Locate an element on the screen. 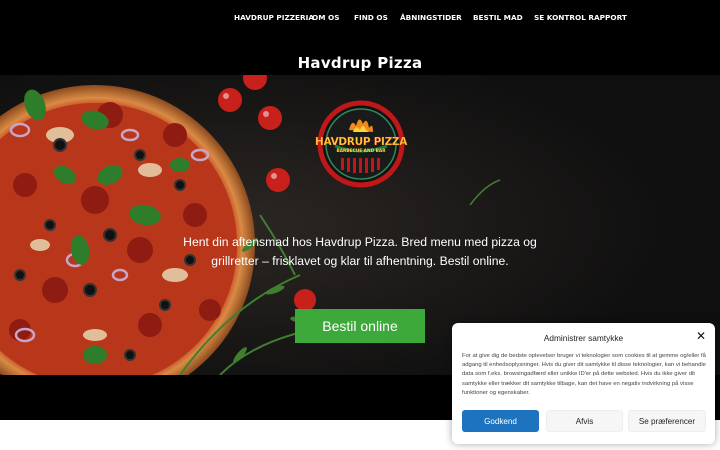 This screenshot has width=720, height=450. logo-line-1: HAVDRUP PIZZA is located at coordinates (361, 142).